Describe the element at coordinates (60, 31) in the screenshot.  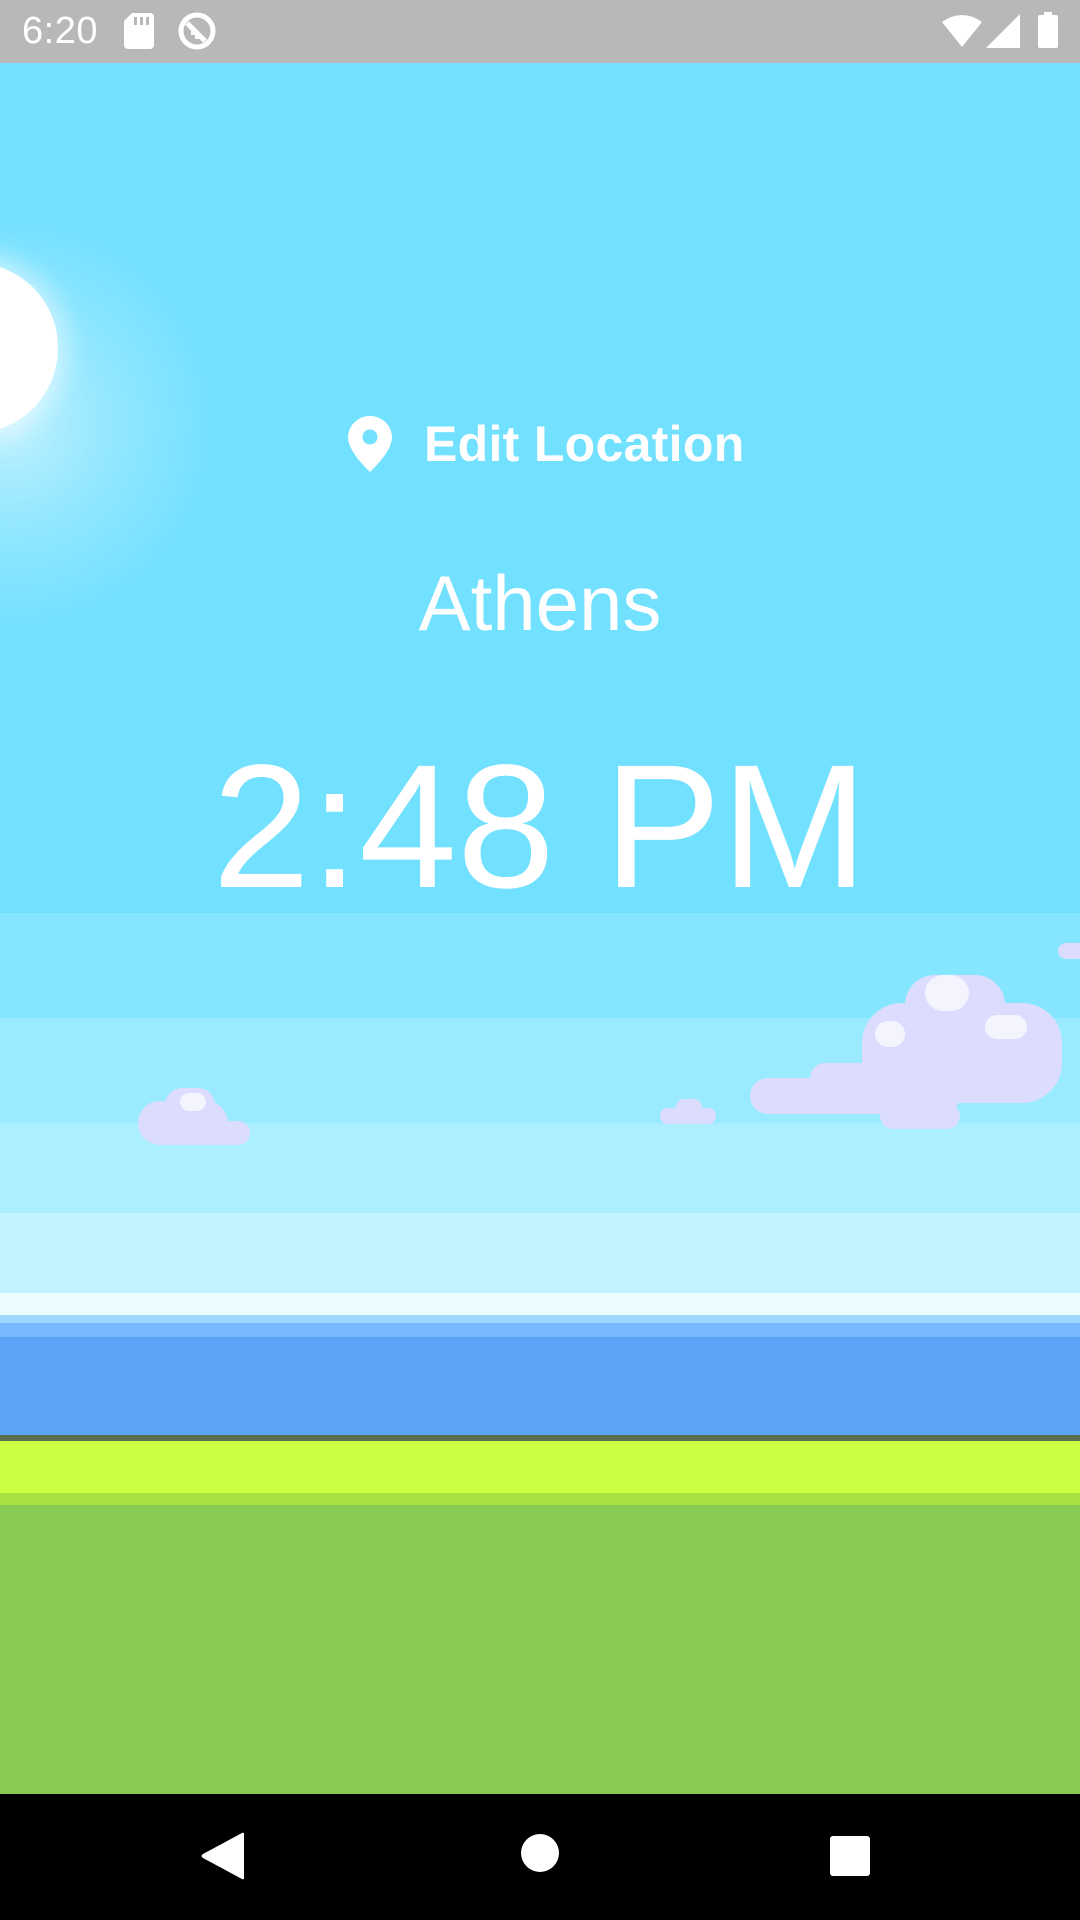
I see `status-time: 6:20` at that location.